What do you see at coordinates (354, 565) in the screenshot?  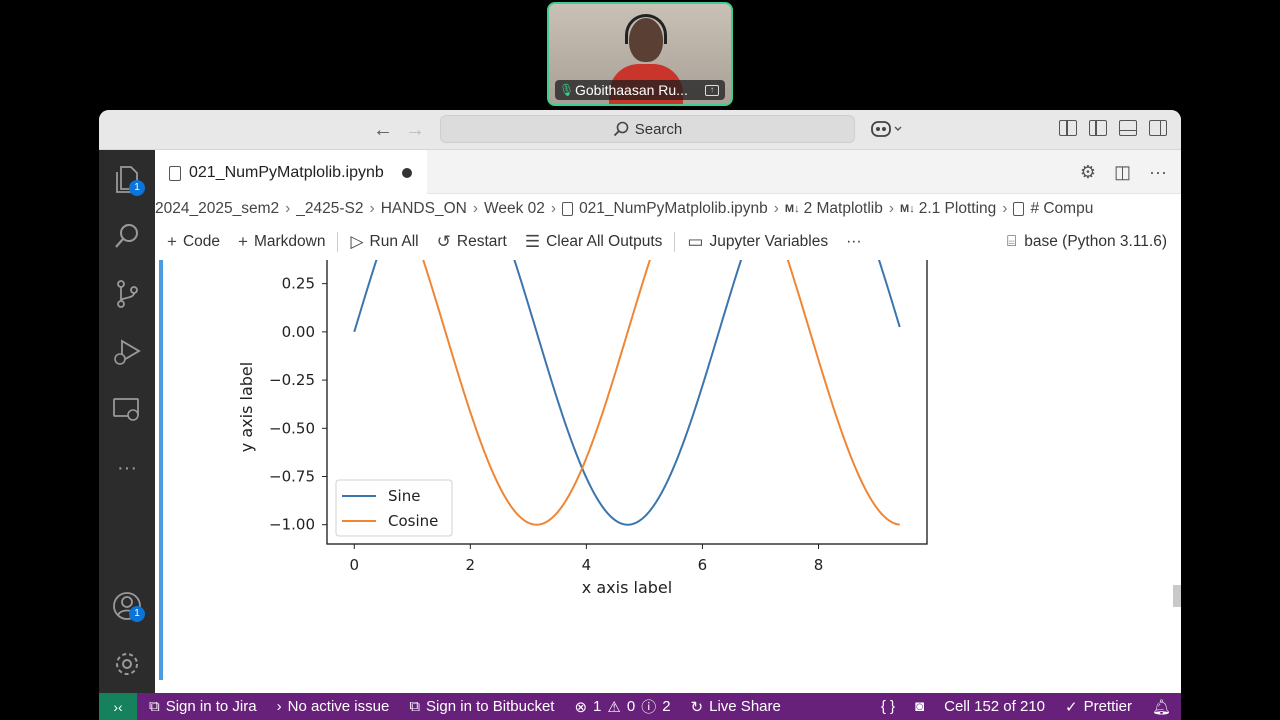 I see `x-tick-label: 0` at bounding box center [354, 565].